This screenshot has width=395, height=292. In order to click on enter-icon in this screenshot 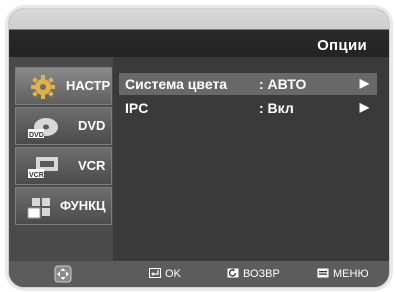, I will do `click(155, 273)`.